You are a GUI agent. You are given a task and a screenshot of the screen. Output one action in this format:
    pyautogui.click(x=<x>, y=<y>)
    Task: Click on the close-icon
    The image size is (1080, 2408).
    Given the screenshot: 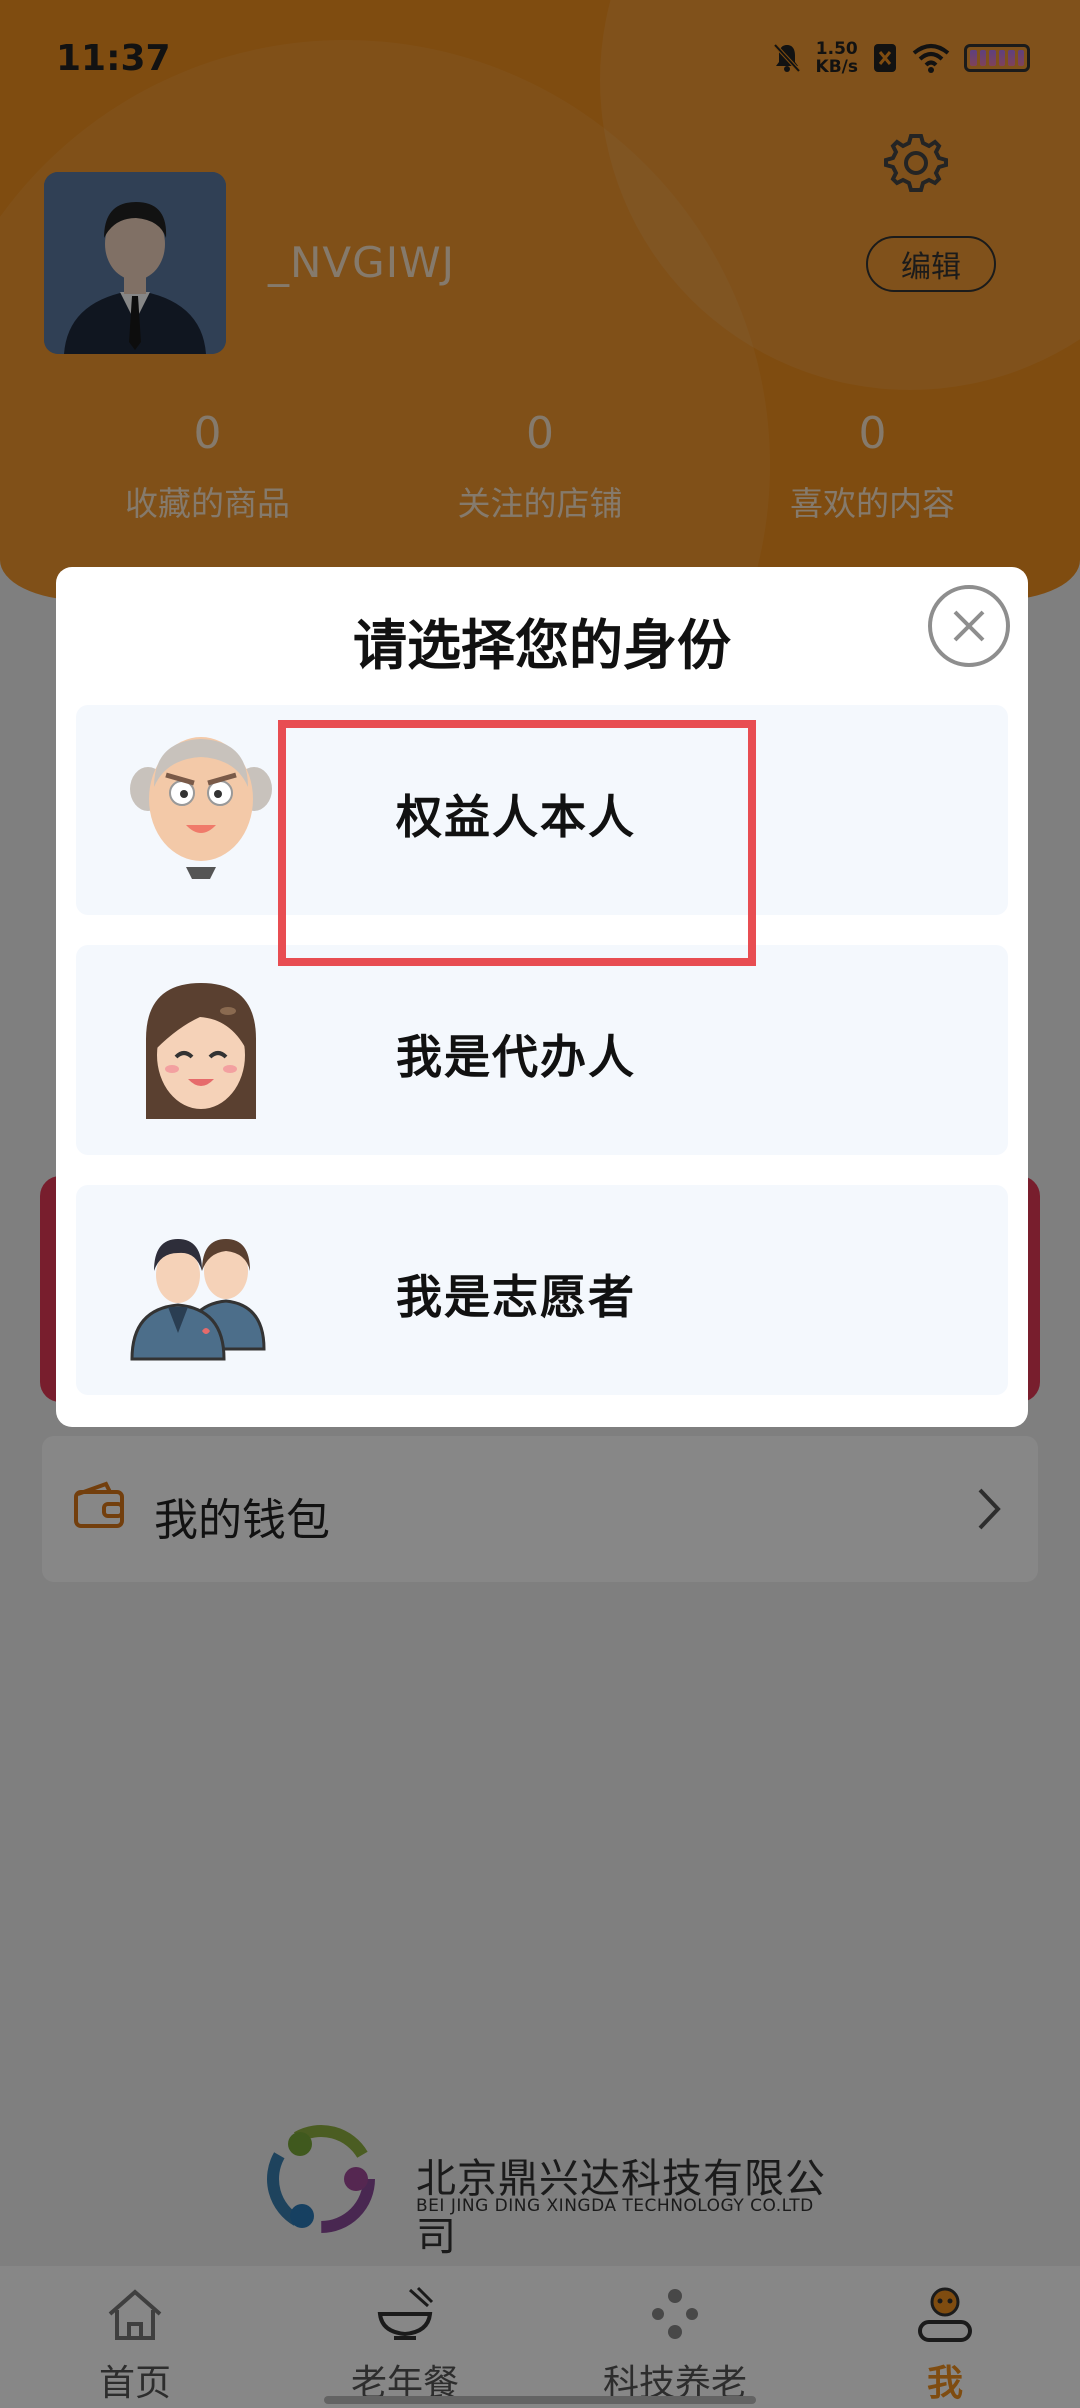 What is the action you would take?
    pyautogui.click(x=969, y=626)
    